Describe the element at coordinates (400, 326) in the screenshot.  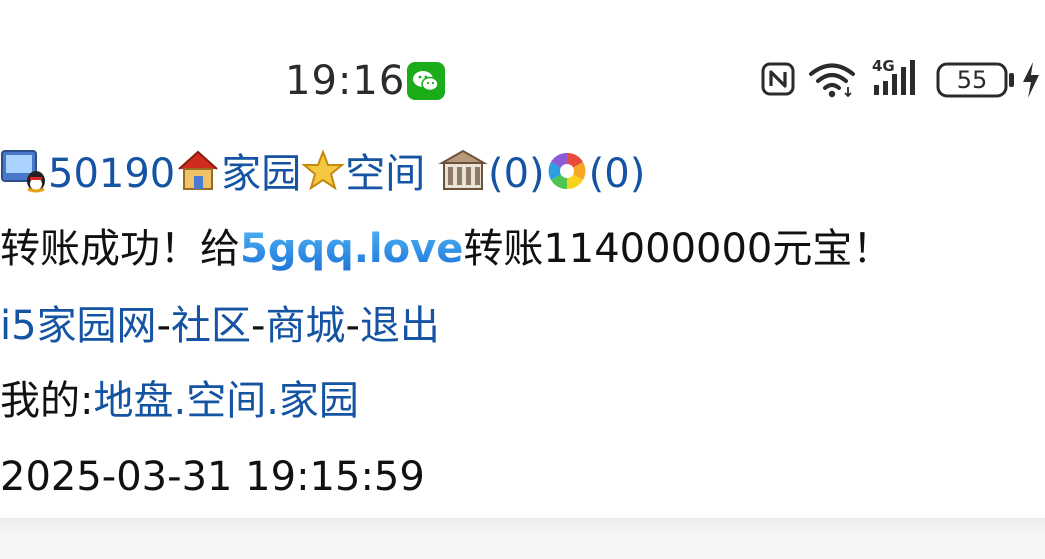
I see `logout-link: 退出` at that location.